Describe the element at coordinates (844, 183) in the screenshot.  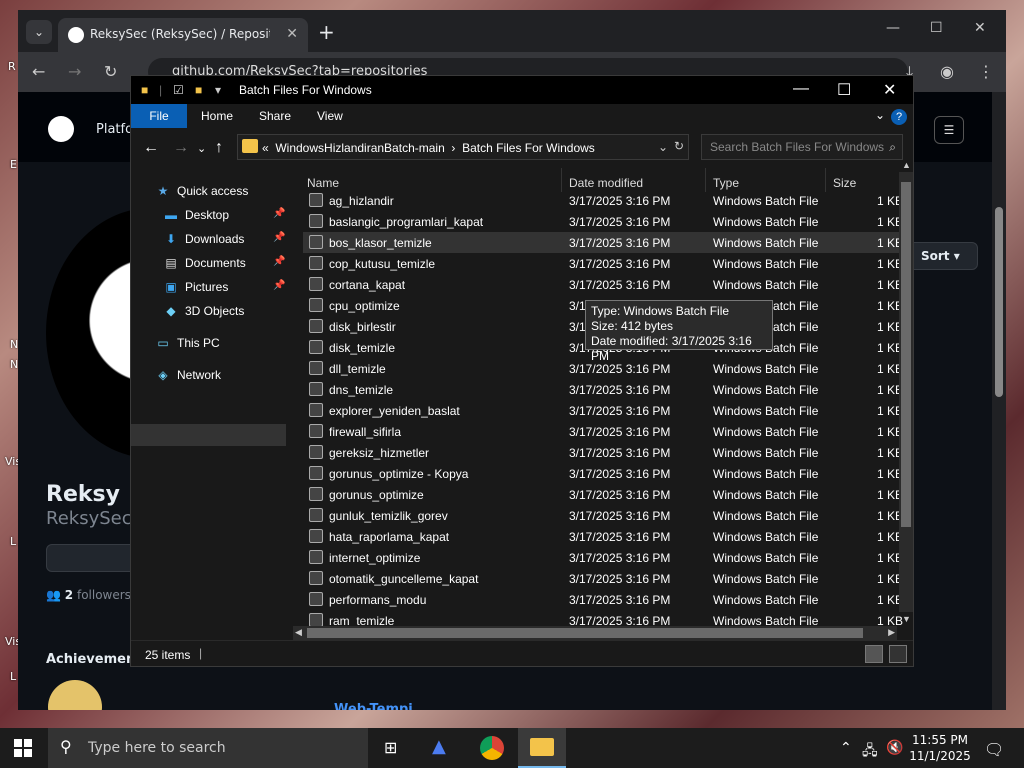
I see `column-size: Size` at that location.